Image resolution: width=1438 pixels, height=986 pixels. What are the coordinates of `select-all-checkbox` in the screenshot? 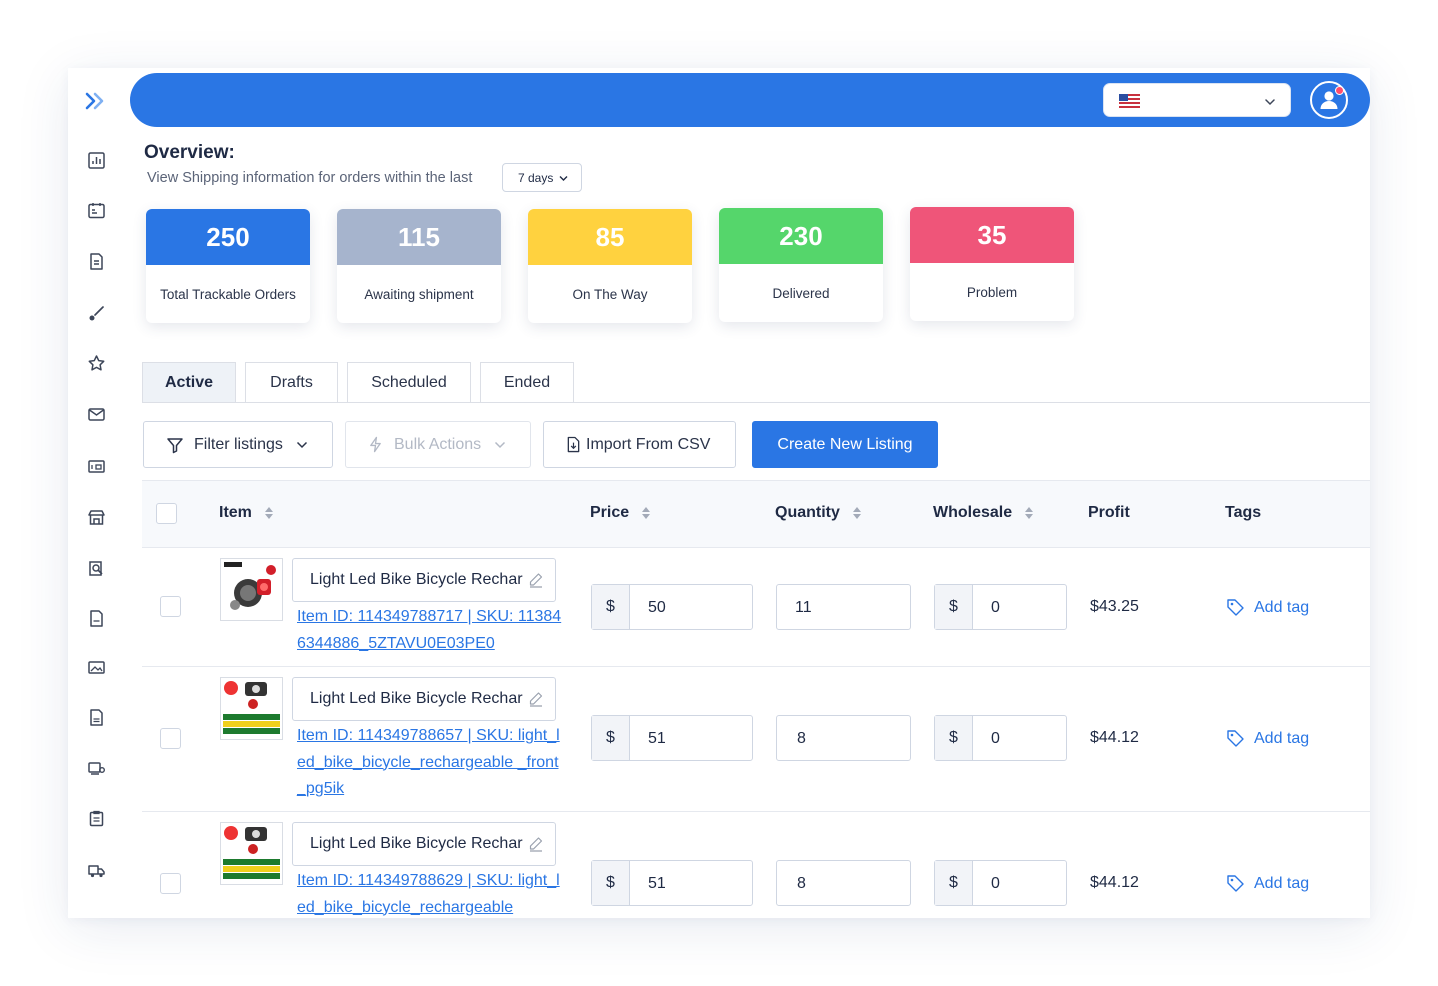 It's located at (166, 513).